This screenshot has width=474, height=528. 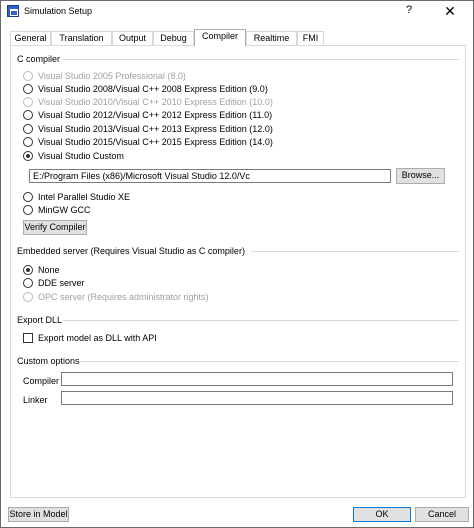 I want to click on radio-vs-custom: Visual Studio Custom, so click(x=73, y=156).